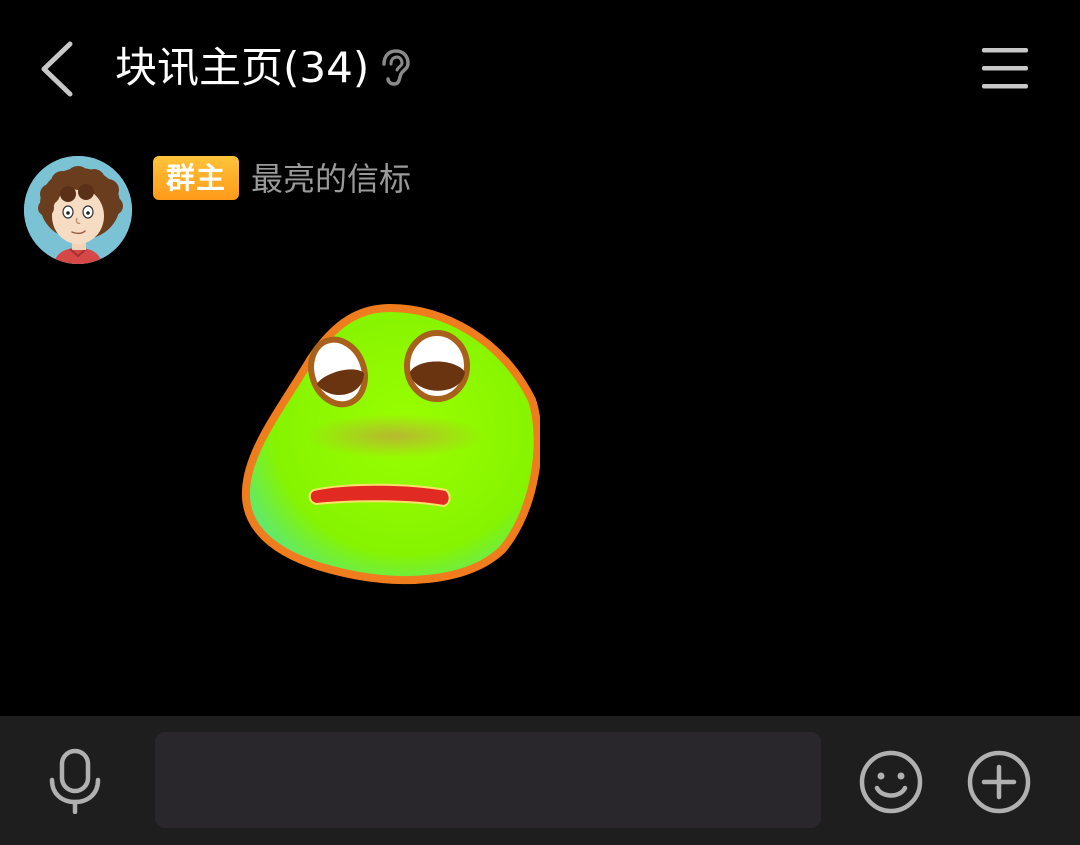 The width and height of the screenshot is (1080, 845). I want to click on plus-circle-icon, so click(999, 782).